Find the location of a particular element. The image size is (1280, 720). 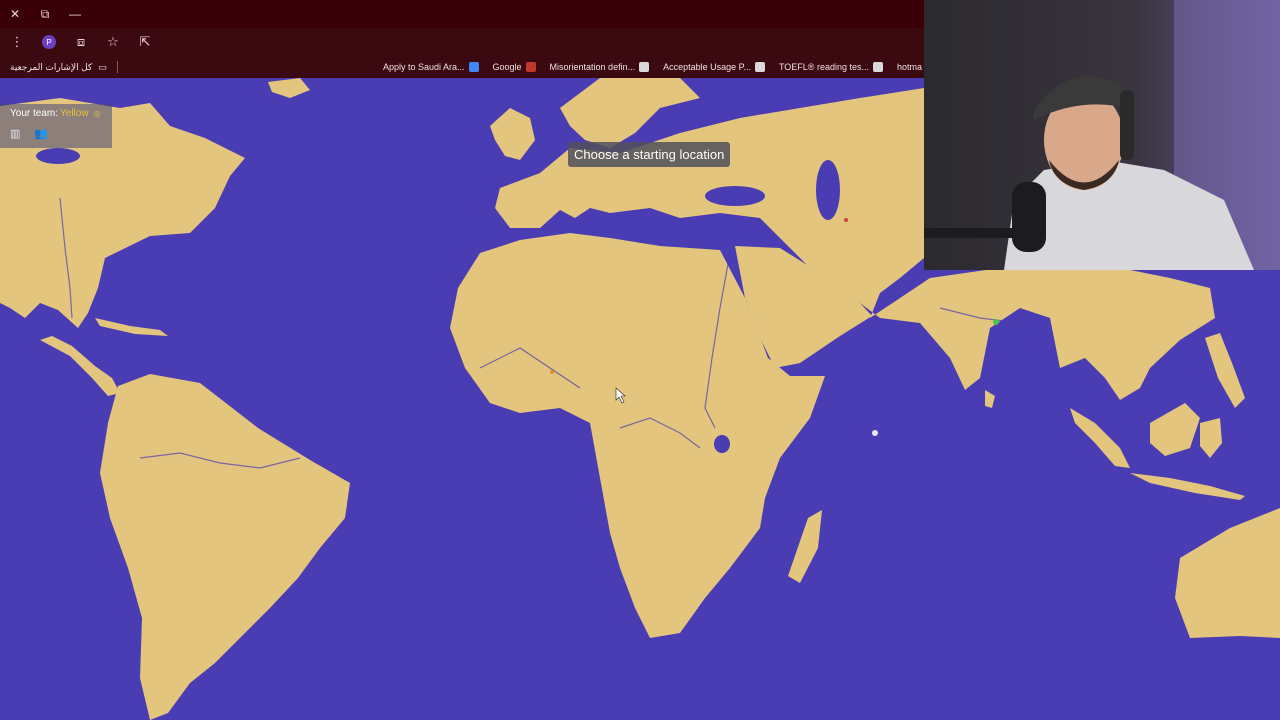

puzzle-icon: ⧈ is located at coordinates (81, 41).